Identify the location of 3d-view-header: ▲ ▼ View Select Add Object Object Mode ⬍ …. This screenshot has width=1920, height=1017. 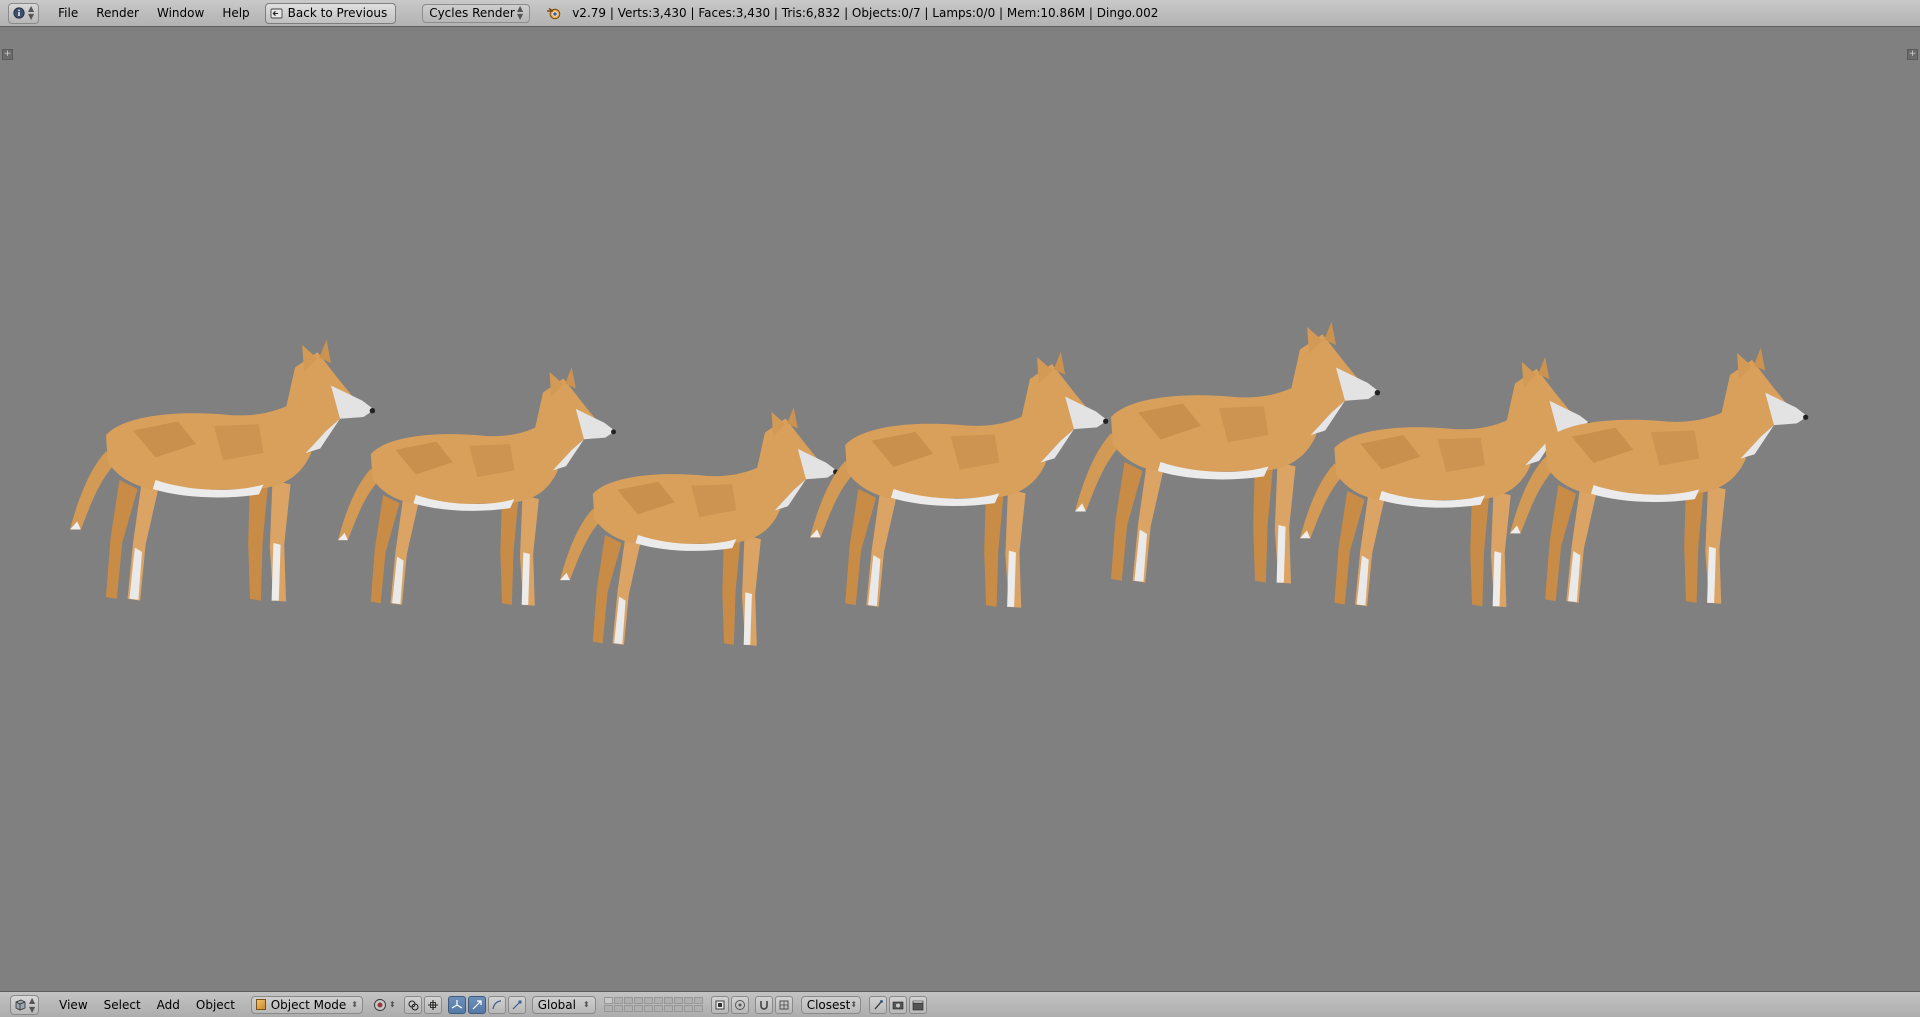
(960, 1004).